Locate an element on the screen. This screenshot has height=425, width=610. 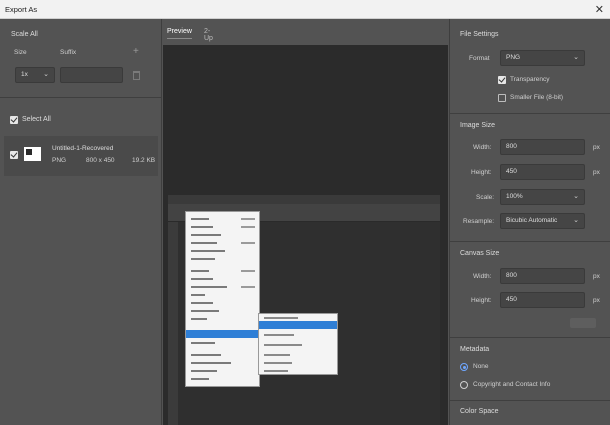
suffix-label: Suffix is located at coordinates (68, 52).